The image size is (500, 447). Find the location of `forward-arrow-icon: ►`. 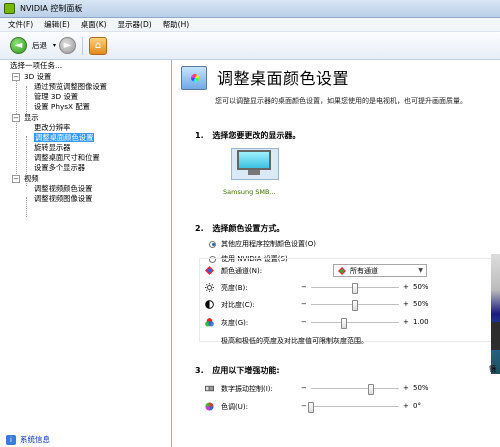

forward-arrow-icon: ► is located at coordinates (68, 45).